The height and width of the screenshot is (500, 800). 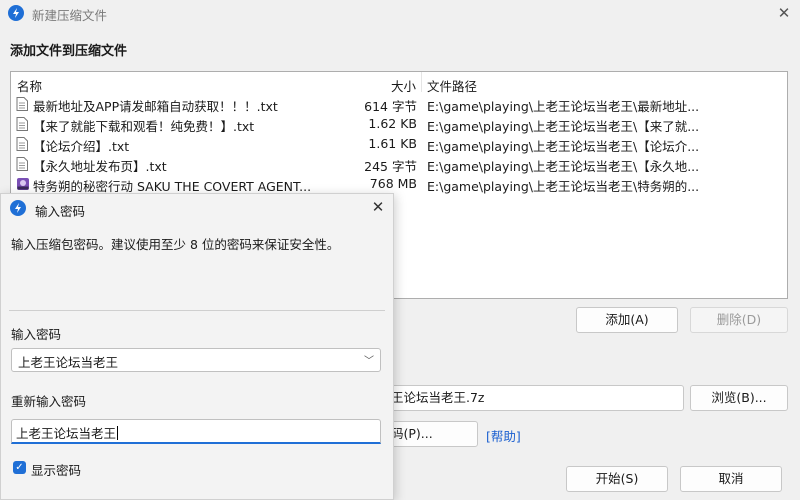 I want to click on text-caret, so click(x=118, y=433).